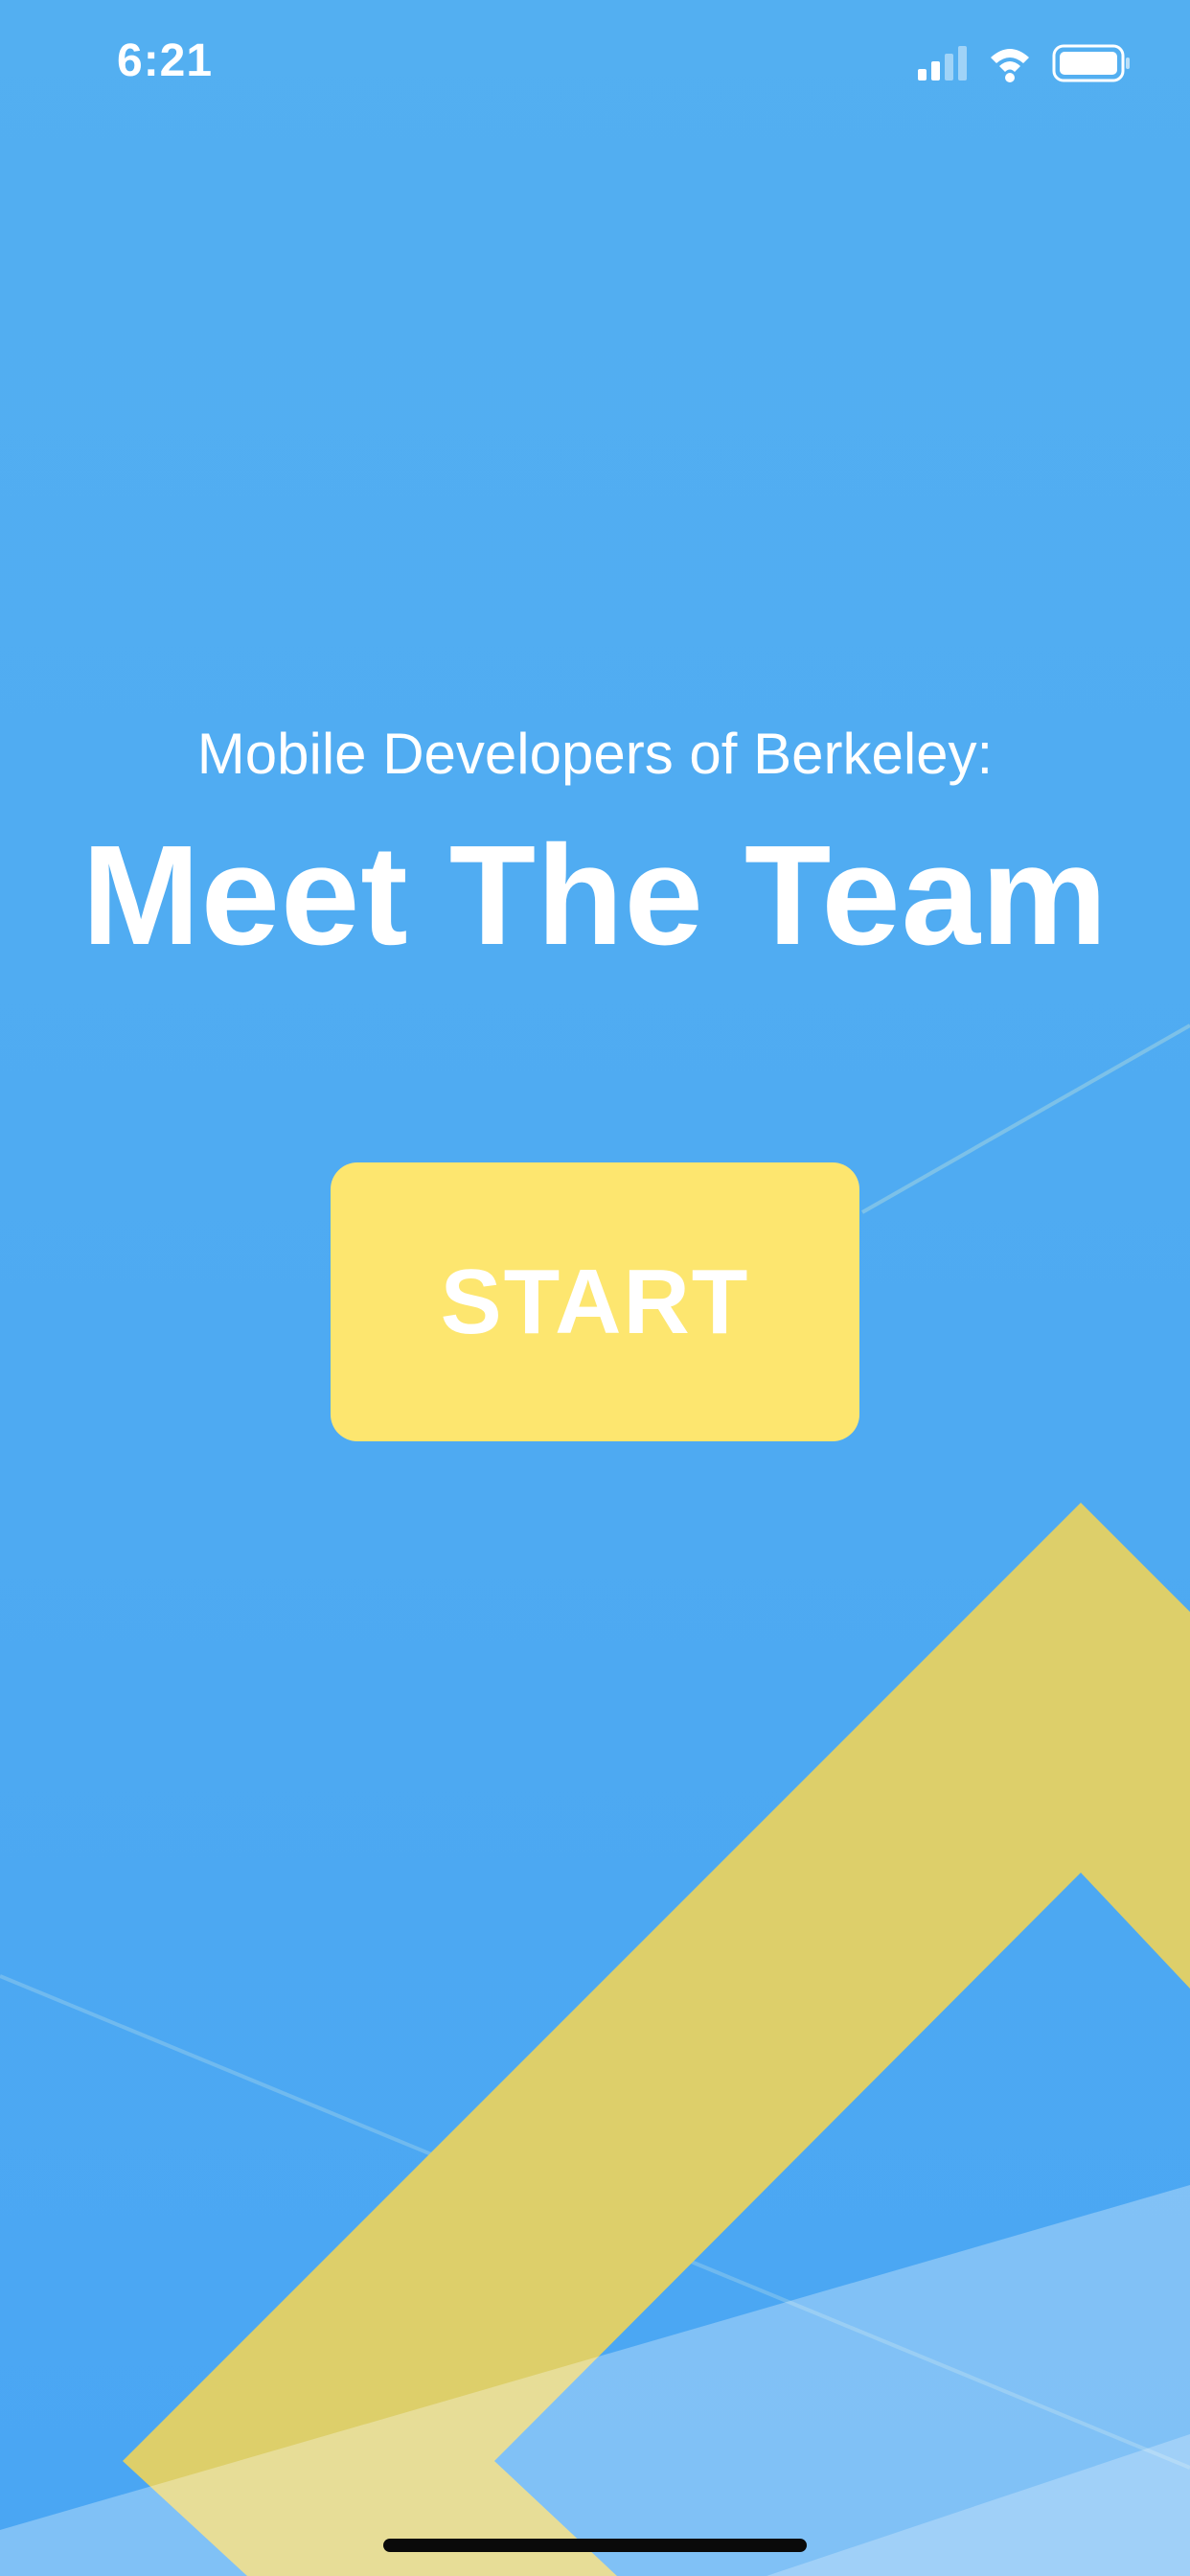  I want to click on status-time: 6:21, so click(166, 60).